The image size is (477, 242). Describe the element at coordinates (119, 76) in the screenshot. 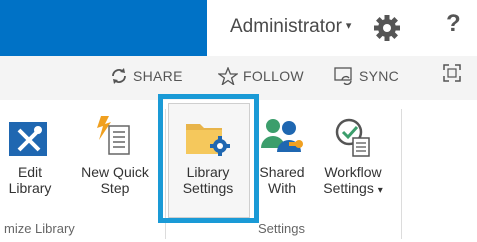

I see `share-icon` at that location.